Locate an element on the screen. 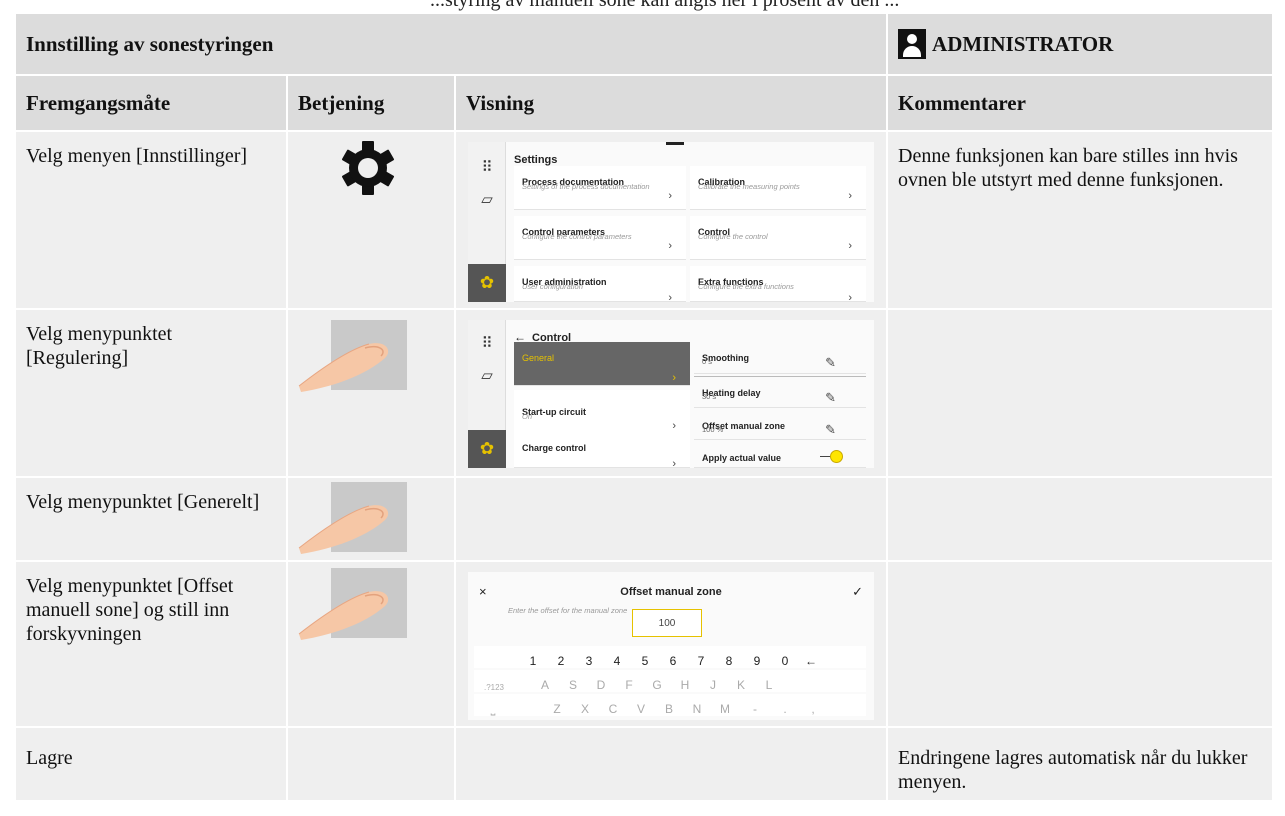 The image size is (1285, 816). column-header-procedure: Fremgangsmåte is located at coordinates (151, 103).